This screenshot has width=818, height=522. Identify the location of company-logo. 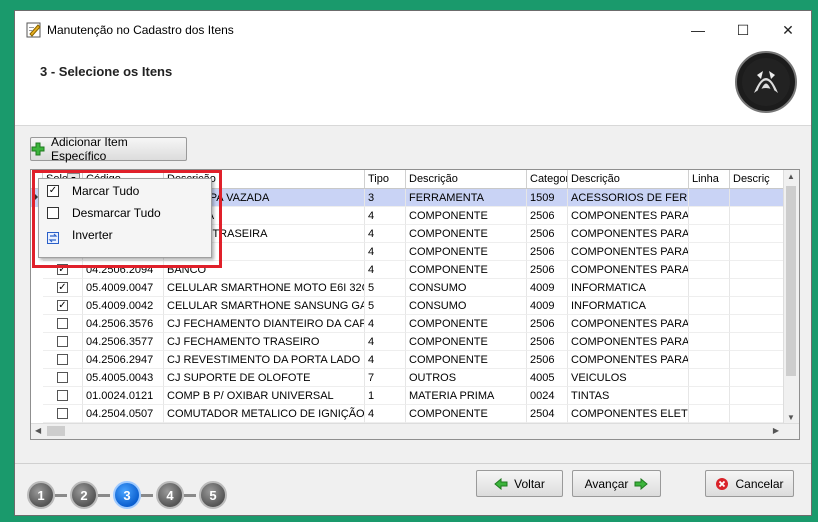
(766, 82).